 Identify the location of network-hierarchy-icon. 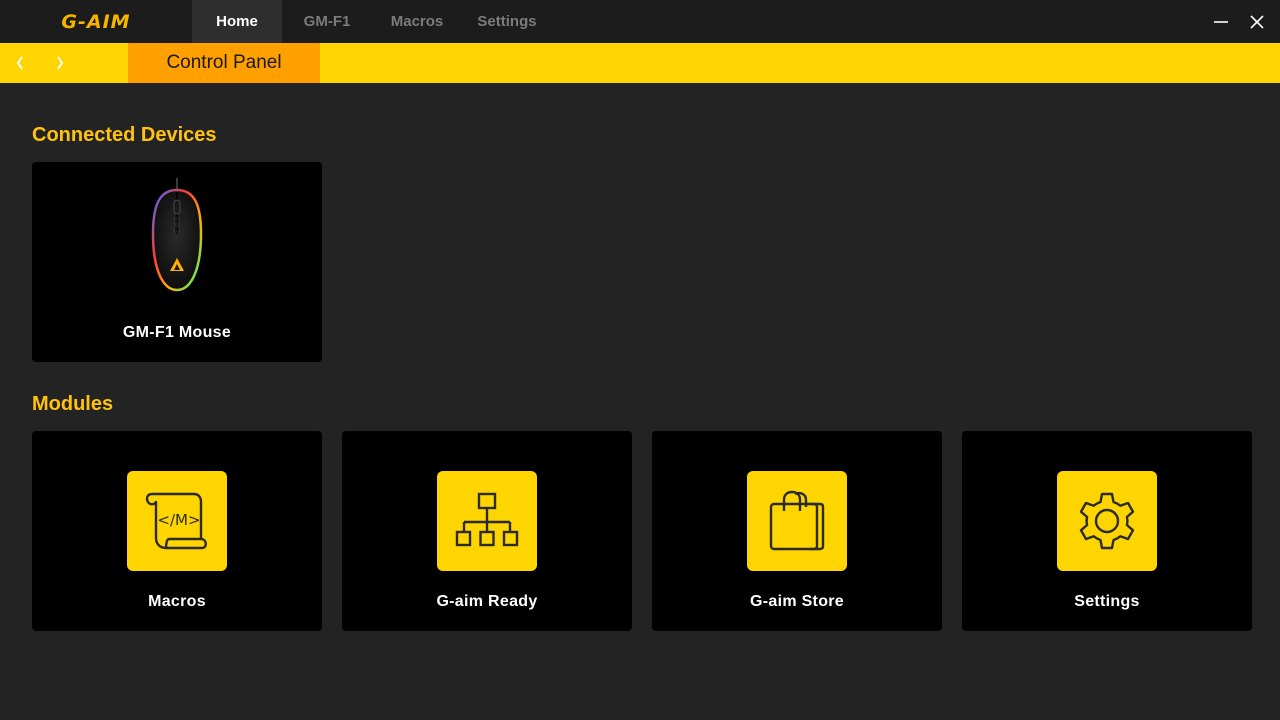
(487, 519).